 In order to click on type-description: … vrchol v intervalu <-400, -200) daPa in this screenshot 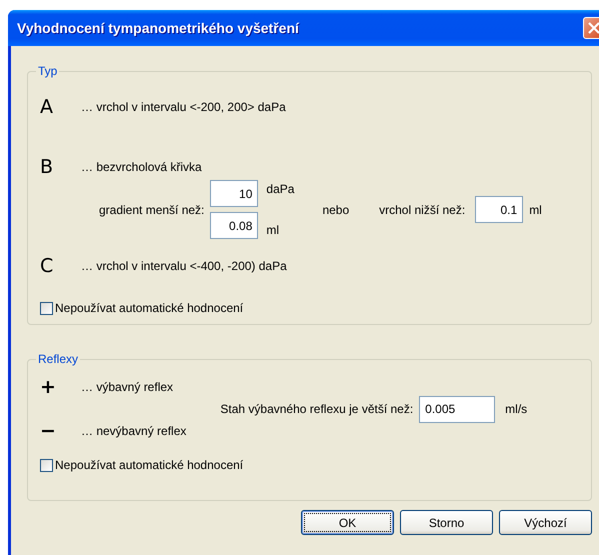, I will do `click(184, 266)`.